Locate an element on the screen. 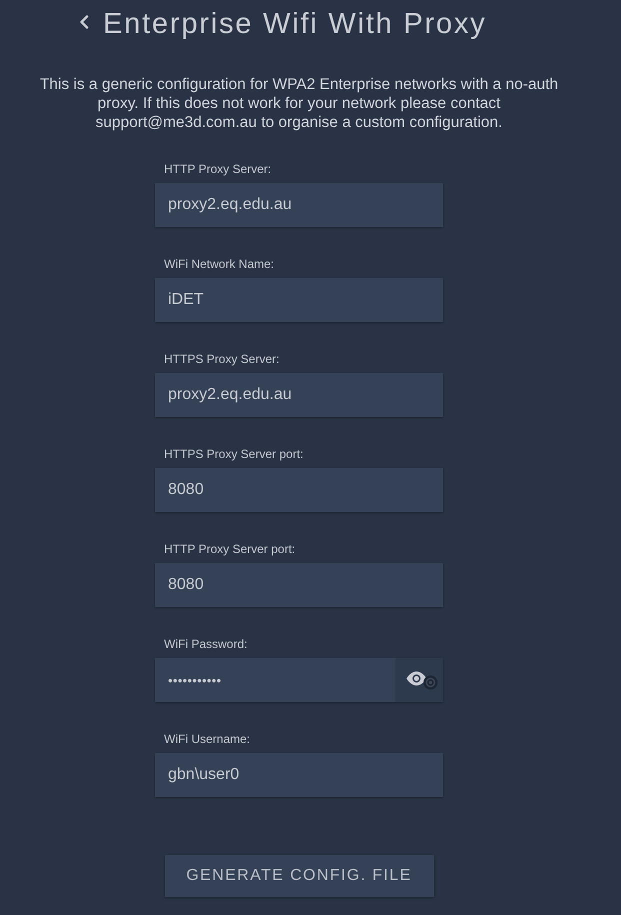 The height and width of the screenshot is (915, 621). field-label: HTTPS Proxy Server port: is located at coordinates (233, 454).